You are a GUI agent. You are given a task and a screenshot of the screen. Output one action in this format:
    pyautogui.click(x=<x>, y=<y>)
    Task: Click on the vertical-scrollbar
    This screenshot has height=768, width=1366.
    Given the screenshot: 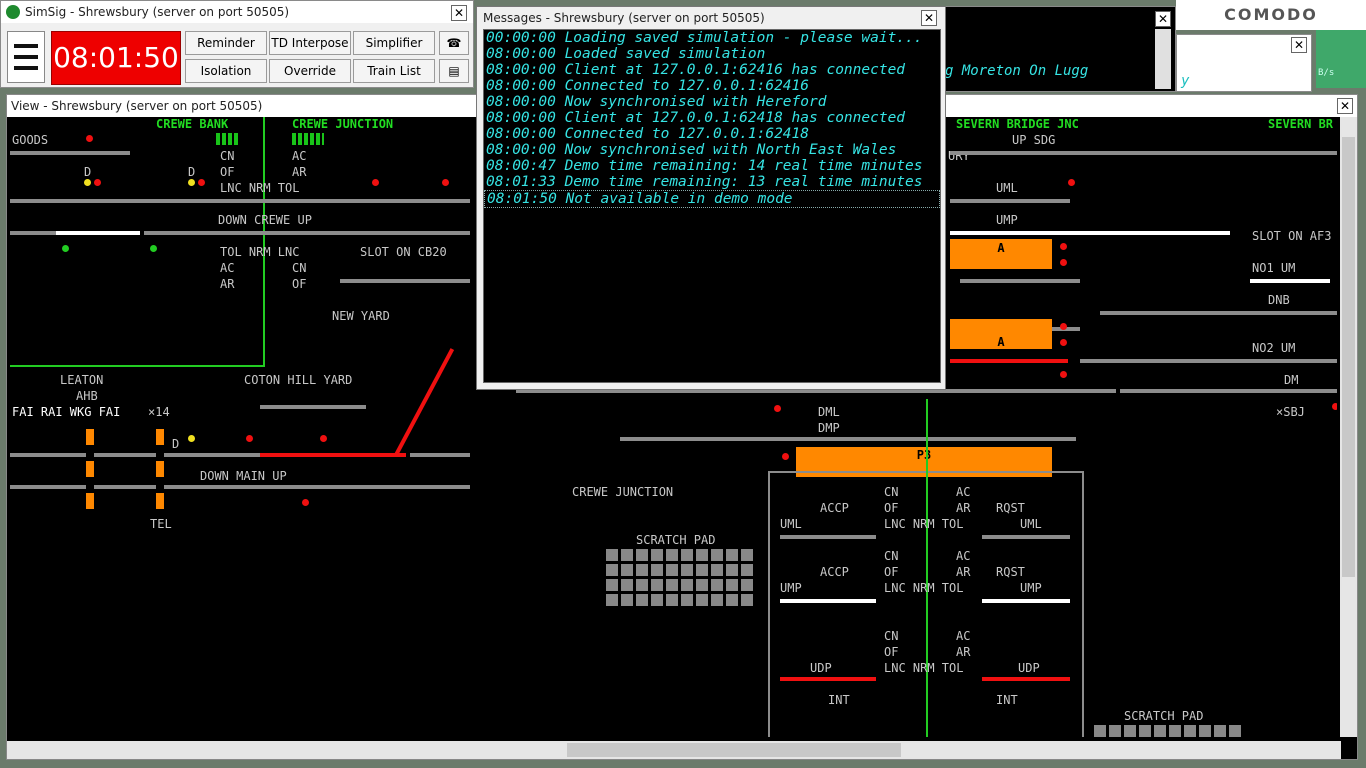 What is the action you would take?
    pyautogui.click(x=1348, y=427)
    